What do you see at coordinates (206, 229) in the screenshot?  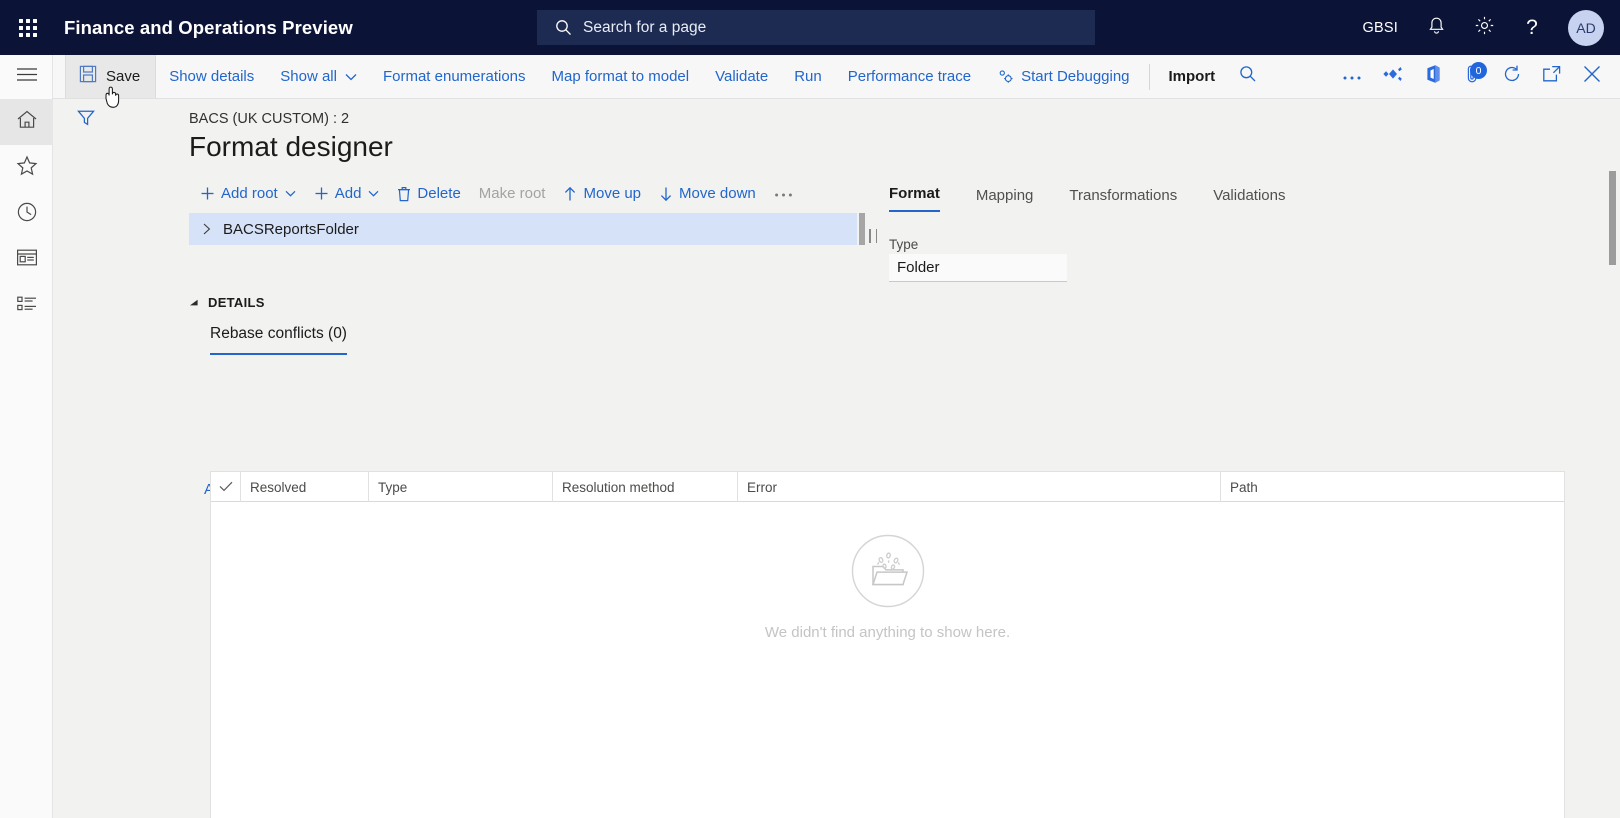 I see `chevron-right-icon` at bounding box center [206, 229].